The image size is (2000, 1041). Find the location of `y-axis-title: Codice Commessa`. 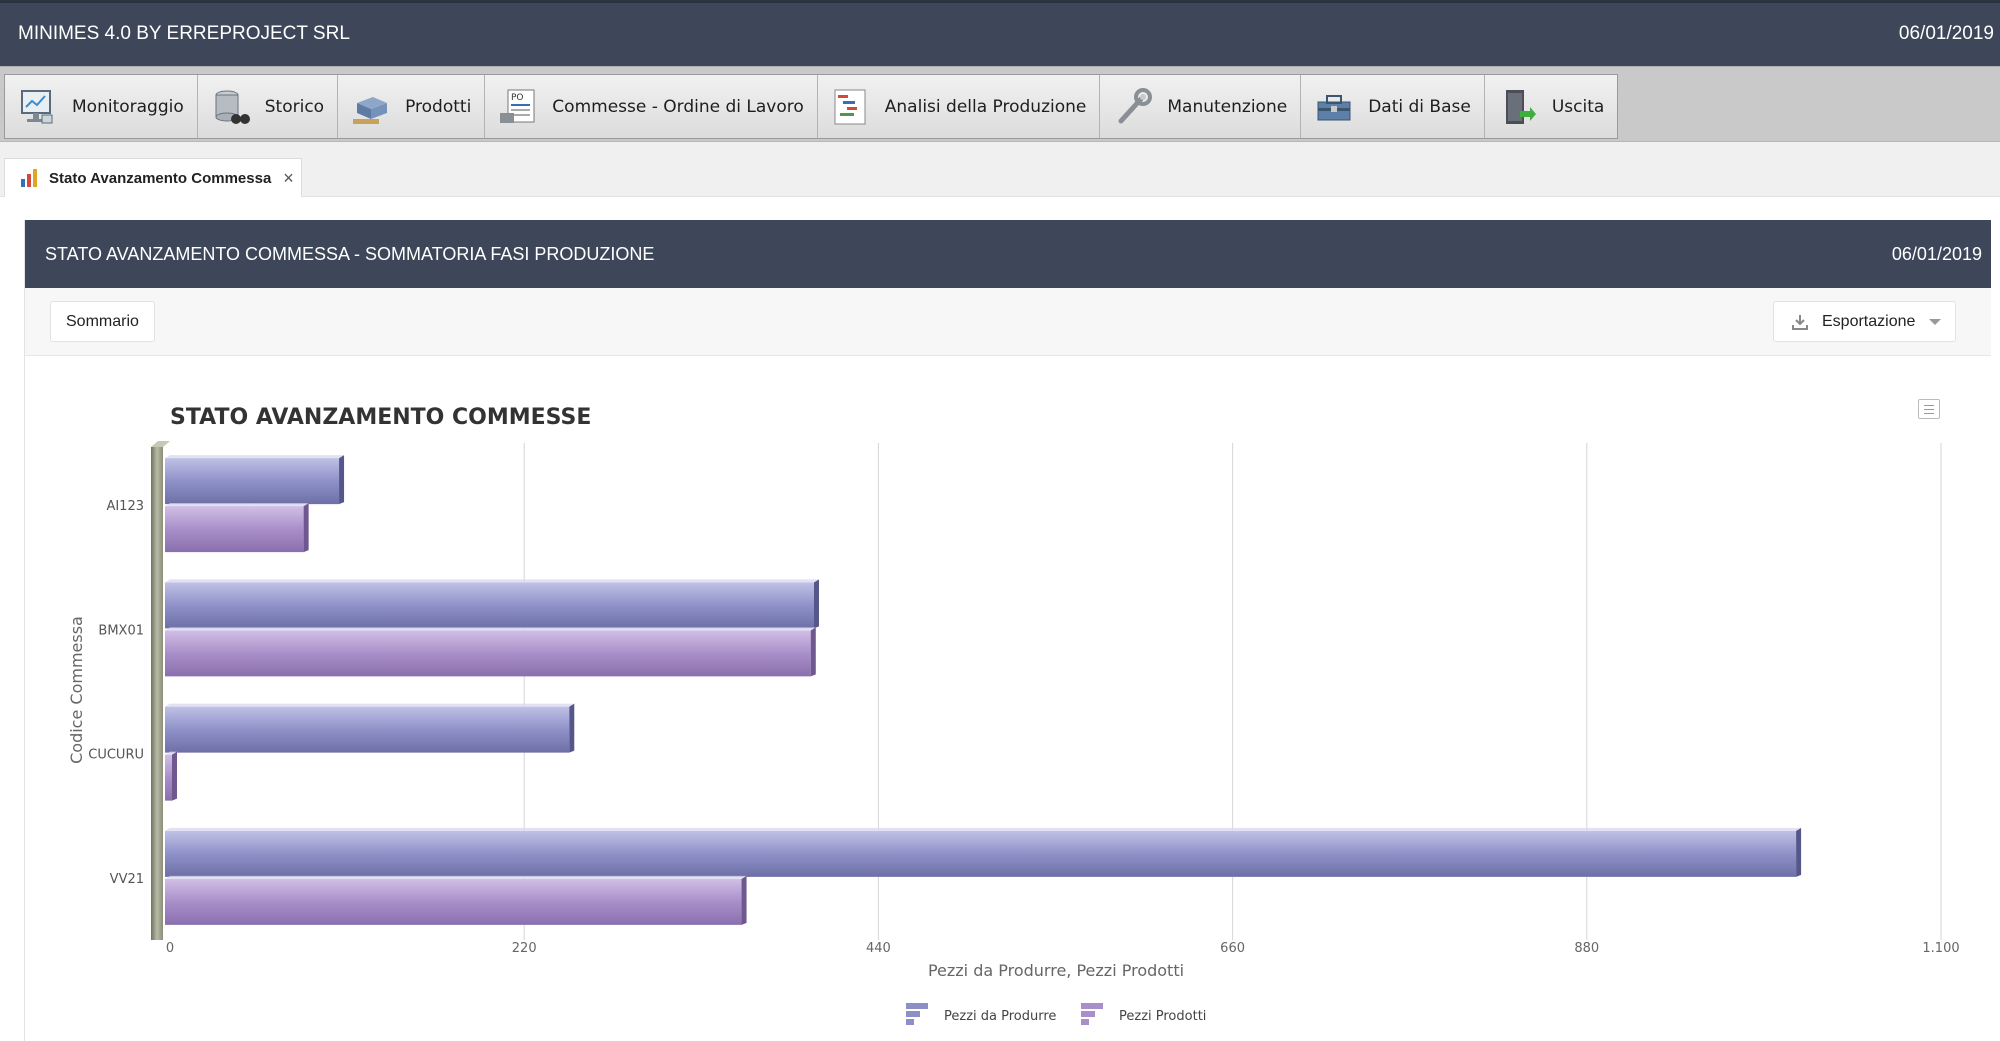

y-axis-title: Codice Commessa is located at coordinates (76, 690).